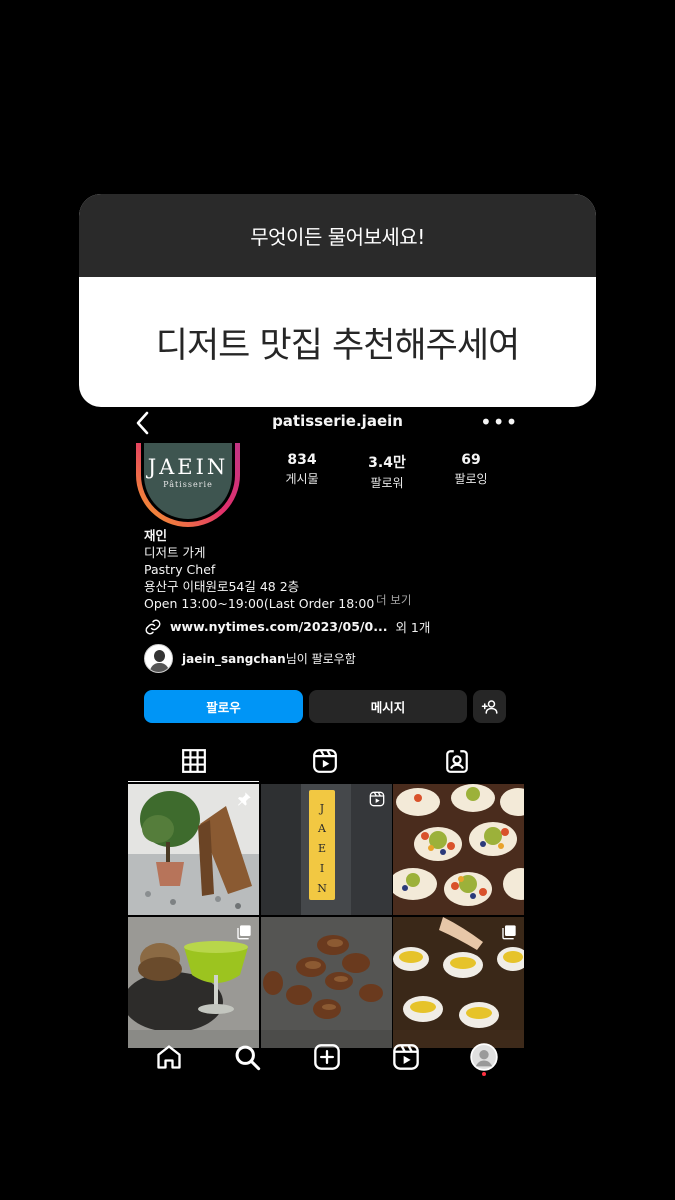 The height and width of the screenshot is (1200, 675). What do you see at coordinates (322, 888) in the screenshot?
I see `svg-text: N` at bounding box center [322, 888].